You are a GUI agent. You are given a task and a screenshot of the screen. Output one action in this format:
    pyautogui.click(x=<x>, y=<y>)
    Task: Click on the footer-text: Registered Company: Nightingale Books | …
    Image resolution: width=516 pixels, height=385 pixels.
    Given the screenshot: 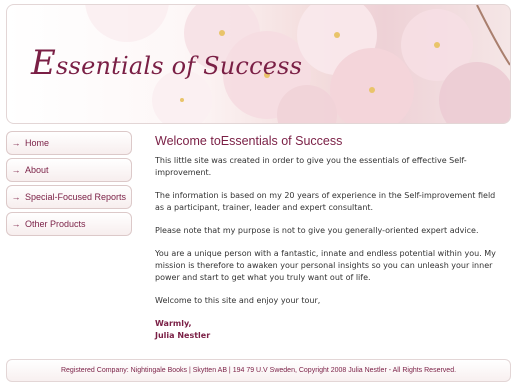 What is the action you would take?
    pyautogui.click(x=258, y=370)
    